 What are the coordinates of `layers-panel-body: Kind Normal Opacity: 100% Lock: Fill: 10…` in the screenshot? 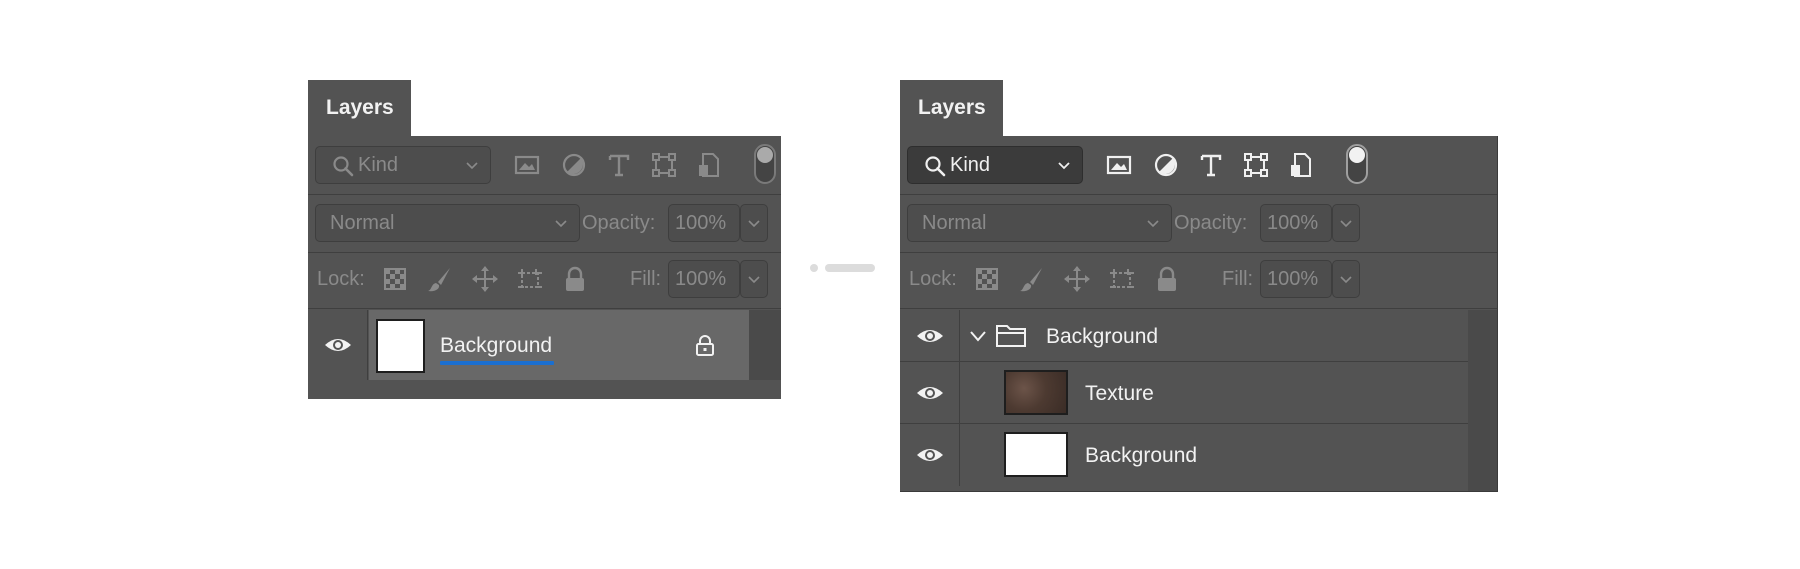 It's located at (544, 267).